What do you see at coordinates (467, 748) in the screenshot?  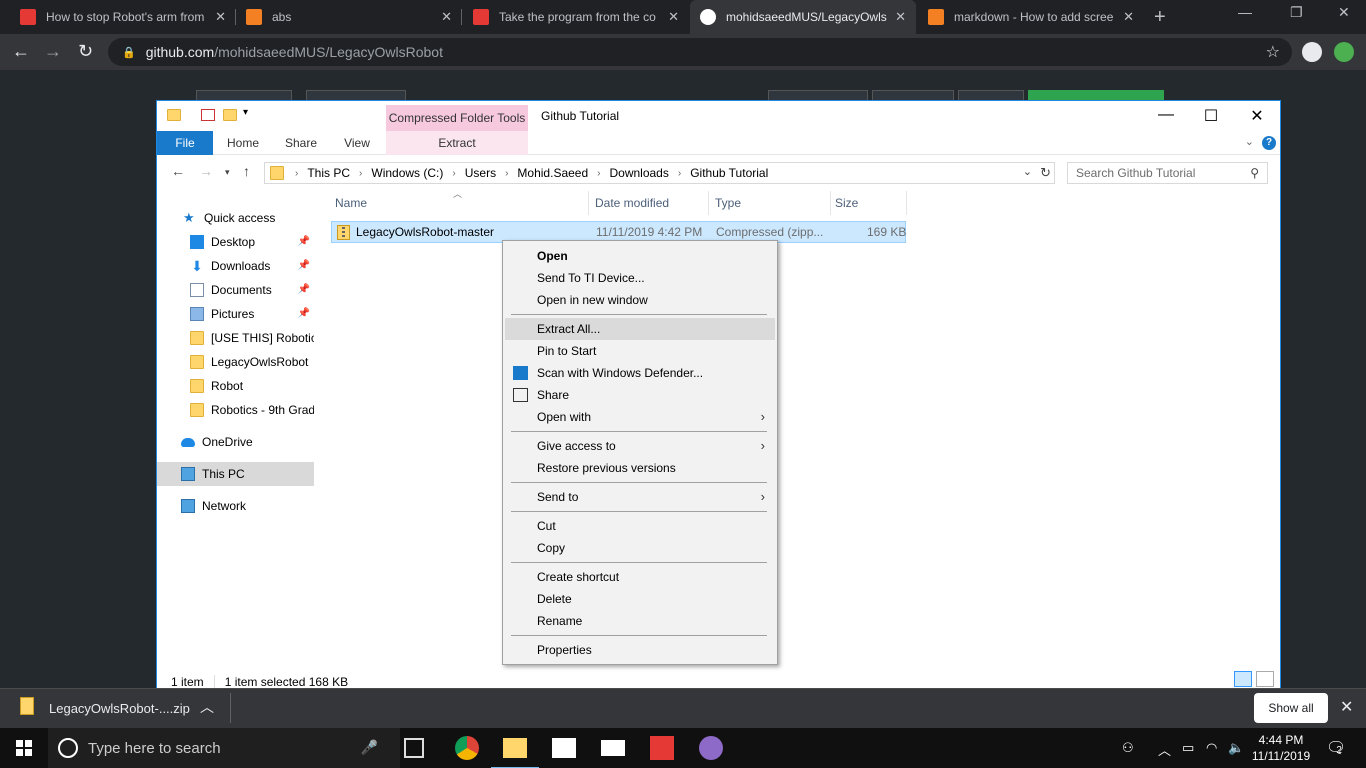 I see `chrome-icon` at bounding box center [467, 748].